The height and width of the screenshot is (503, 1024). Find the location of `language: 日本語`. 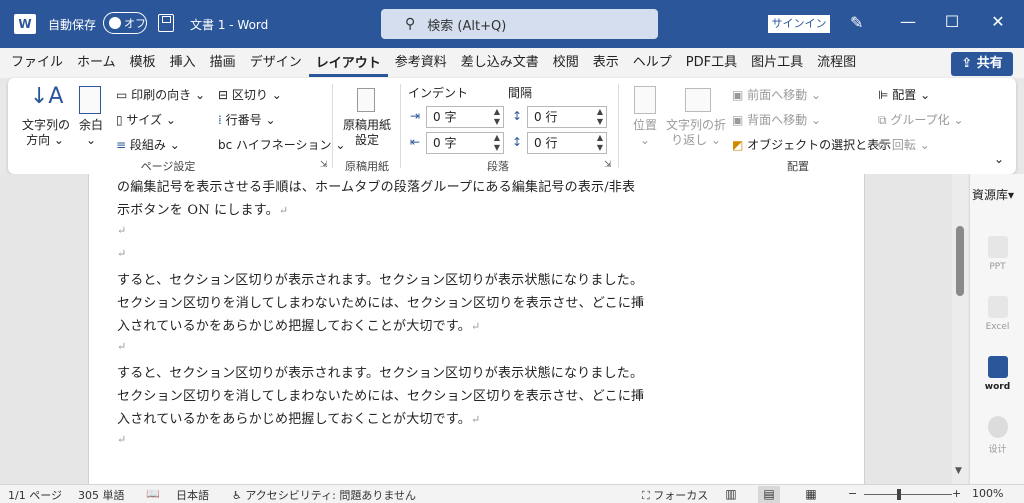

language: 日本語 is located at coordinates (192, 495).